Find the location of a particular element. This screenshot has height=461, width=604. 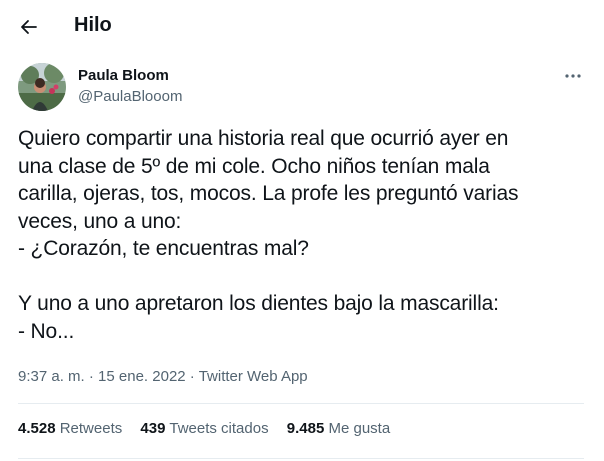

retweets-label: Retweets is located at coordinates (91, 428).